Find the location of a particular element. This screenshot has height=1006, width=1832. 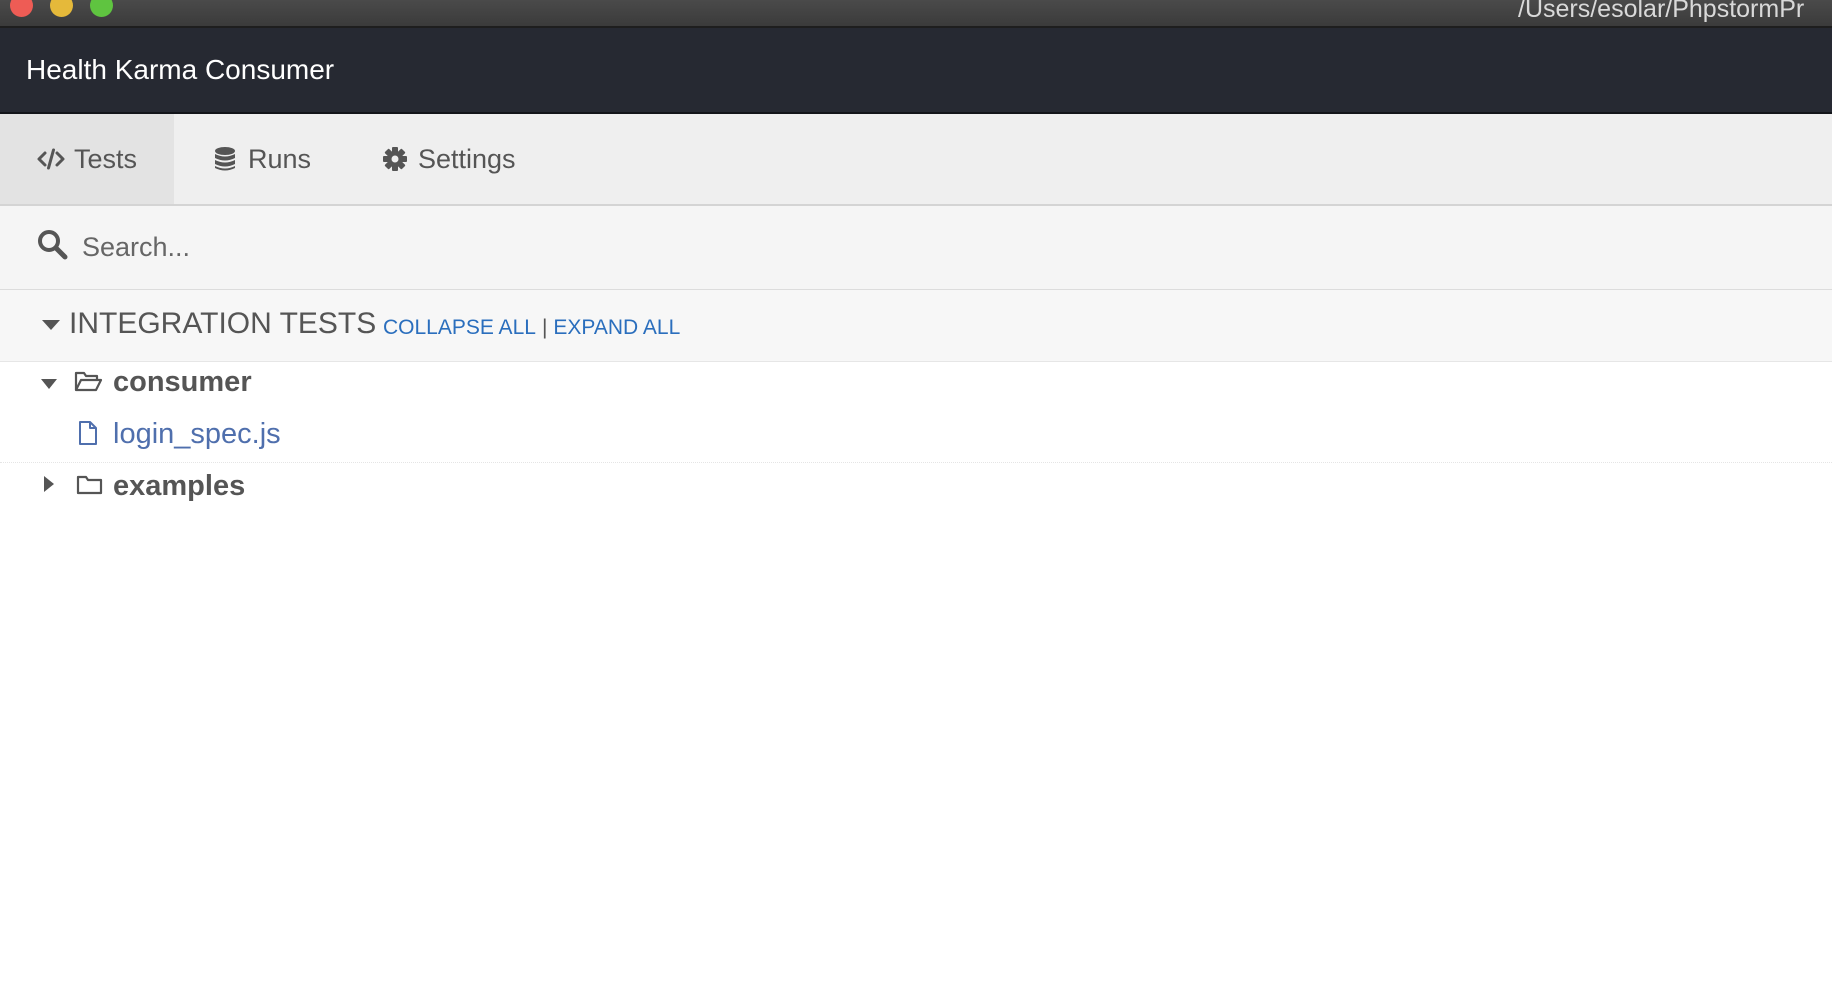

tab-settings: Settings is located at coordinates (444, 159).